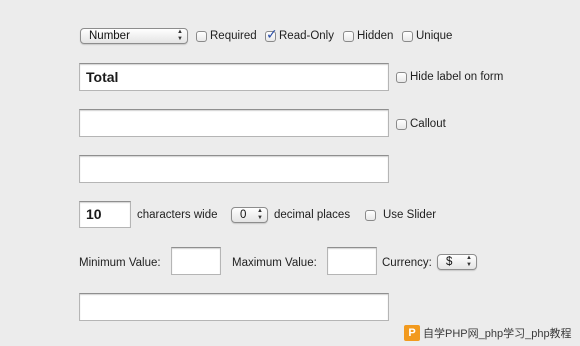  What do you see at coordinates (234, 77) in the screenshot?
I see `field-label-input: Total` at bounding box center [234, 77].